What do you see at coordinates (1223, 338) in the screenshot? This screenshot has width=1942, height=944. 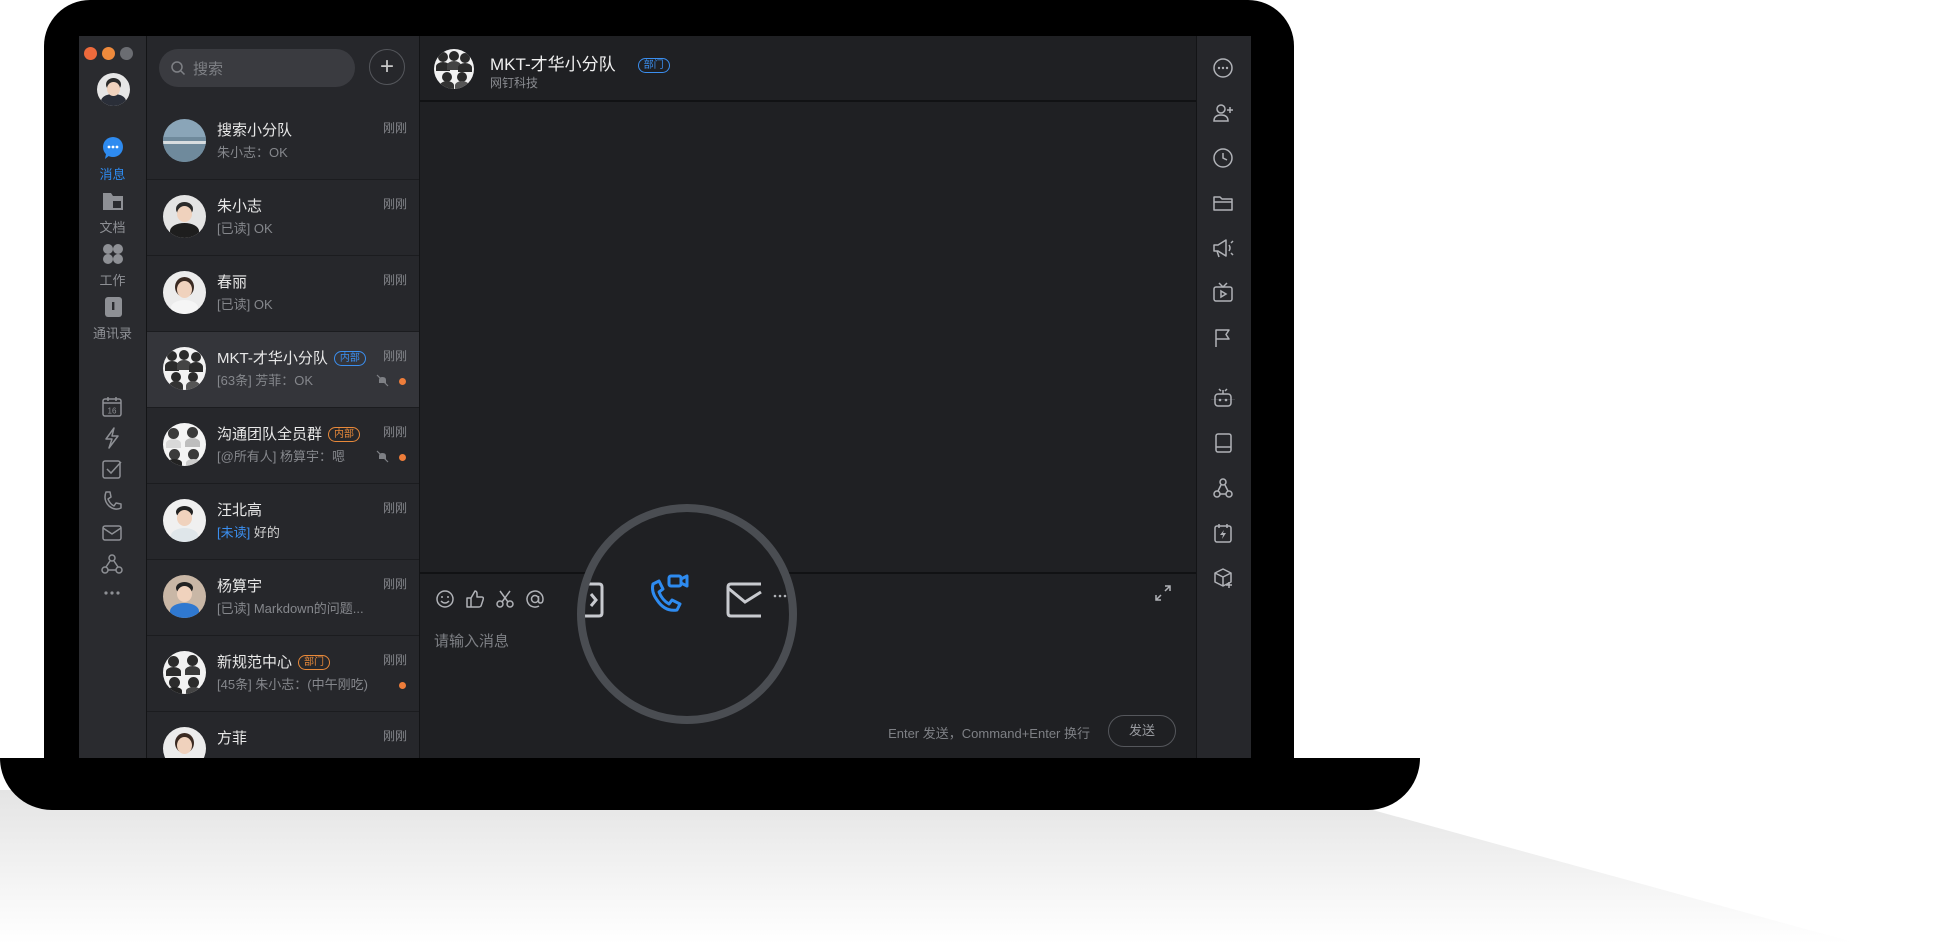 I see `flag-icon` at bounding box center [1223, 338].